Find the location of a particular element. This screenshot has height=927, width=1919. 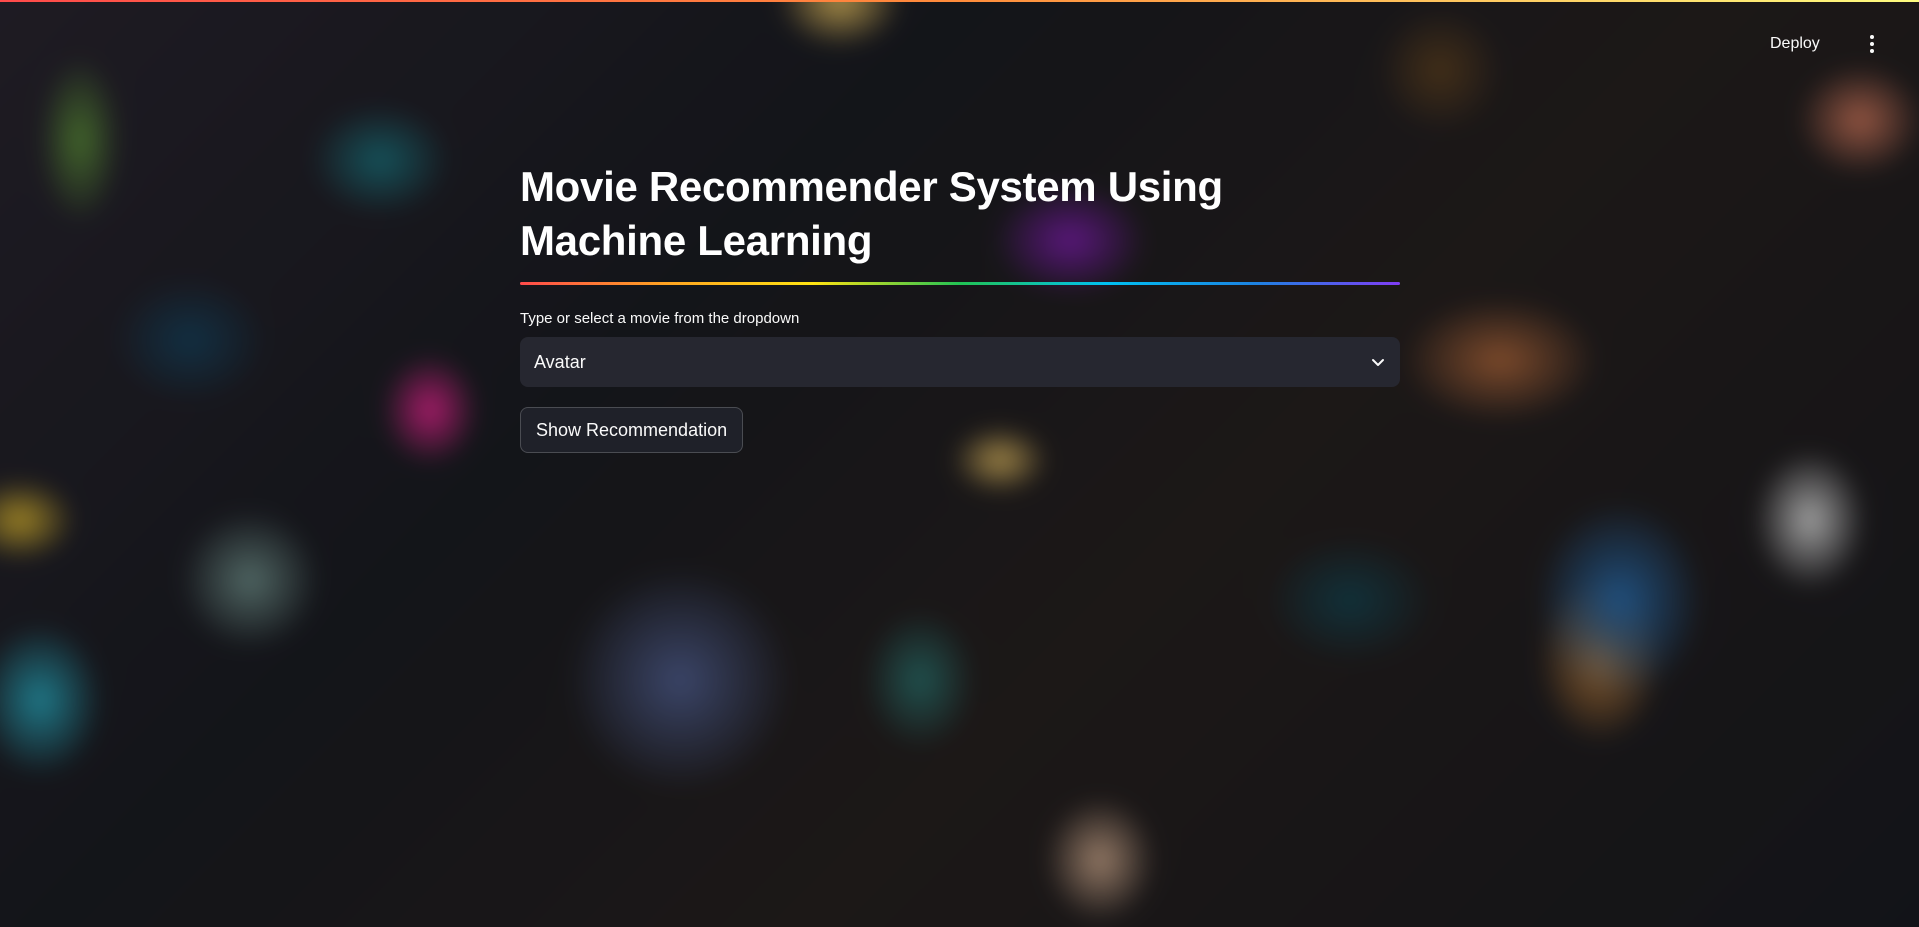

vertical-ellipsis-icon is located at coordinates (1872, 44).